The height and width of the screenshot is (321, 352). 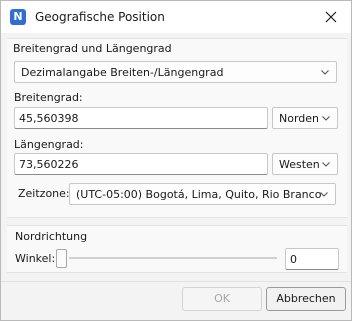 What do you see at coordinates (61, 258) in the screenshot?
I see `angle-slider-thumb` at bounding box center [61, 258].